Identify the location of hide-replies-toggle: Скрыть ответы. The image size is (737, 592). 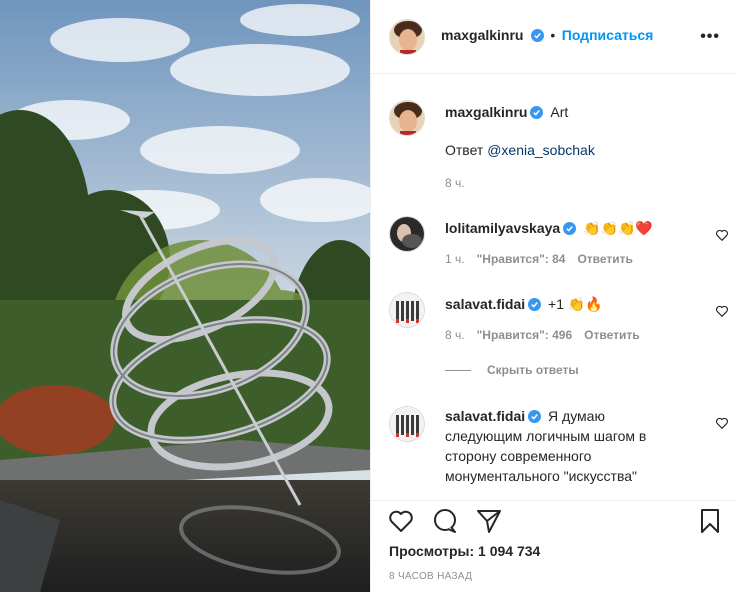
(512, 370).